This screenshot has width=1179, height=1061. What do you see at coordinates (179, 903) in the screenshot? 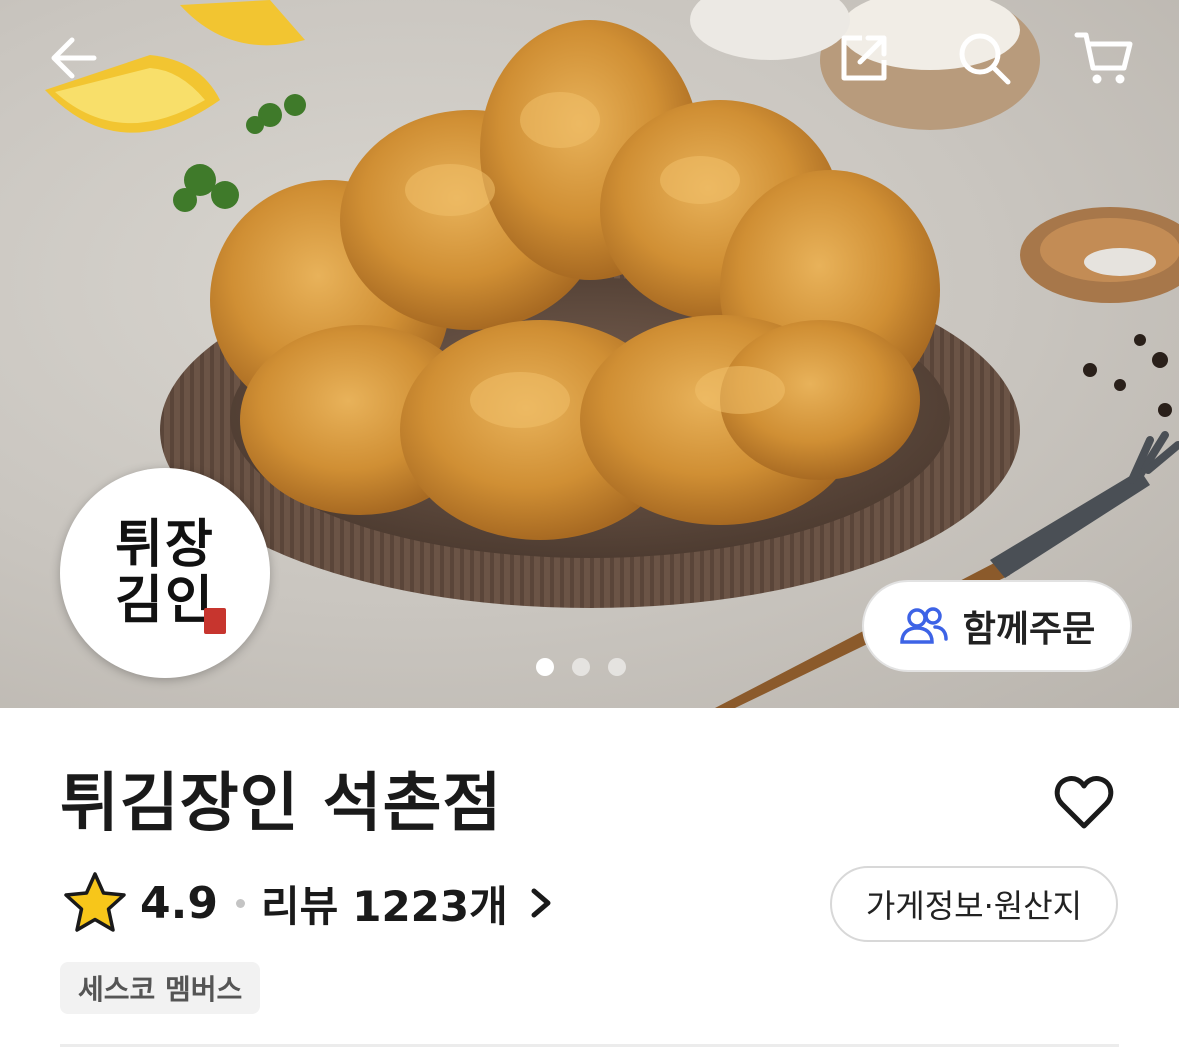
I see `rating-value: 4.9` at bounding box center [179, 903].